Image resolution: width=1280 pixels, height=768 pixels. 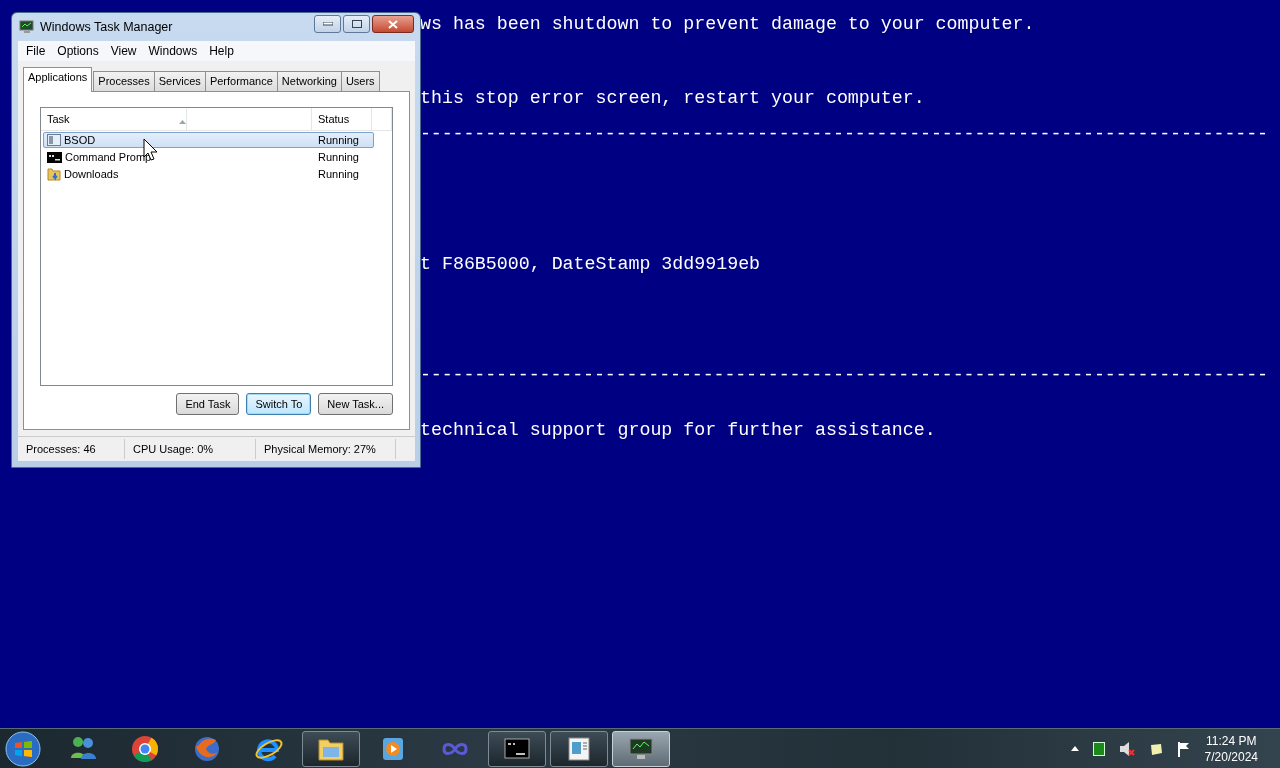 I want to click on tab: Processes, so click(x=124, y=81).